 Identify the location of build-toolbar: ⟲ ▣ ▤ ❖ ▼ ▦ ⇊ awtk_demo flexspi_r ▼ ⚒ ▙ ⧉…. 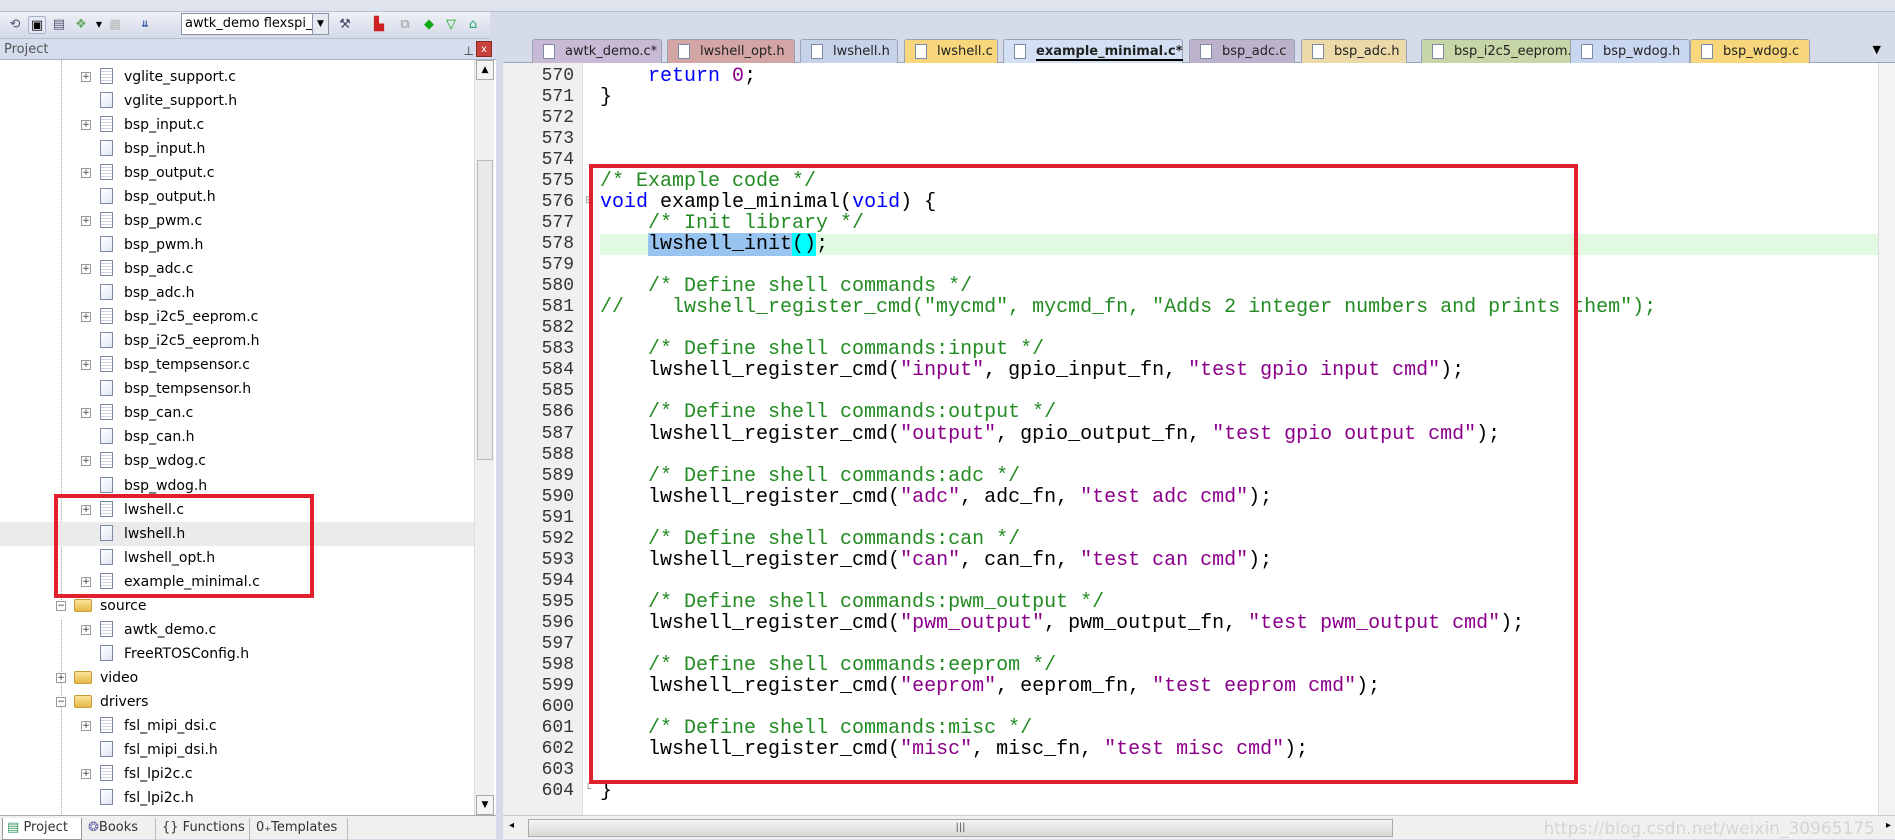
(245, 25).